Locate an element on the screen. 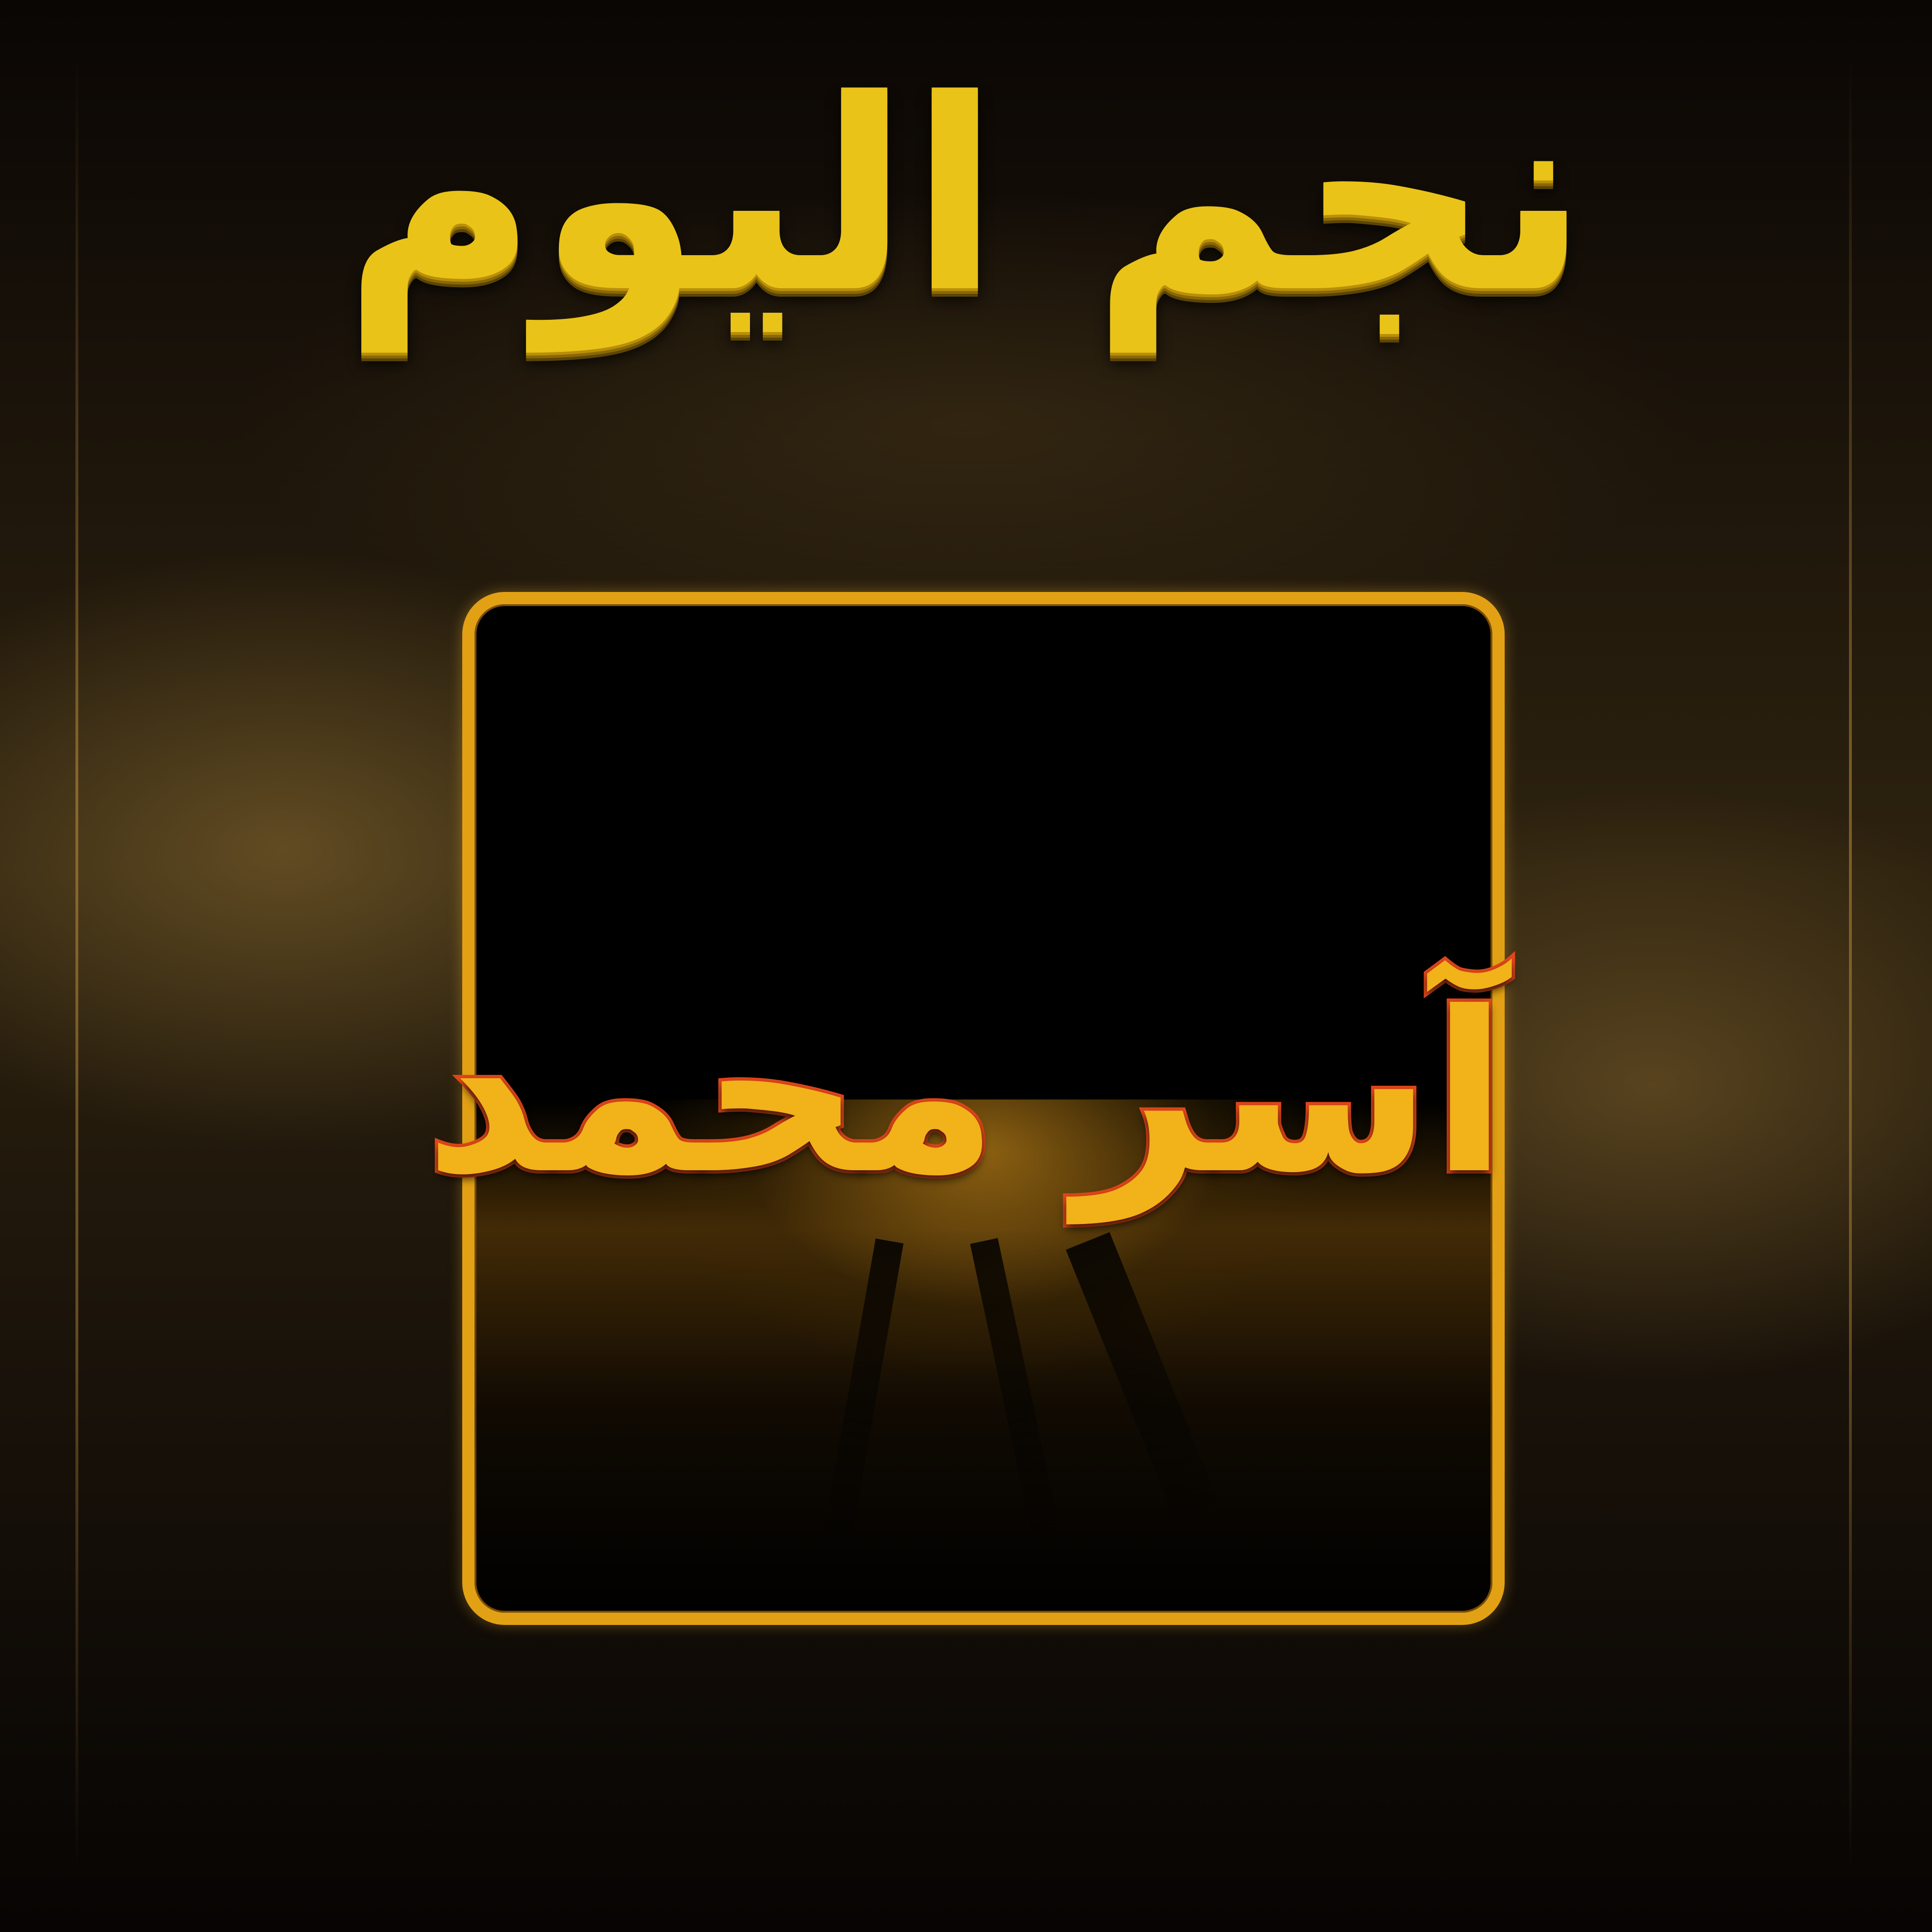 This screenshot has width=1932, height=1932. star-name: آسر محمد is located at coordinates (966, 1094).